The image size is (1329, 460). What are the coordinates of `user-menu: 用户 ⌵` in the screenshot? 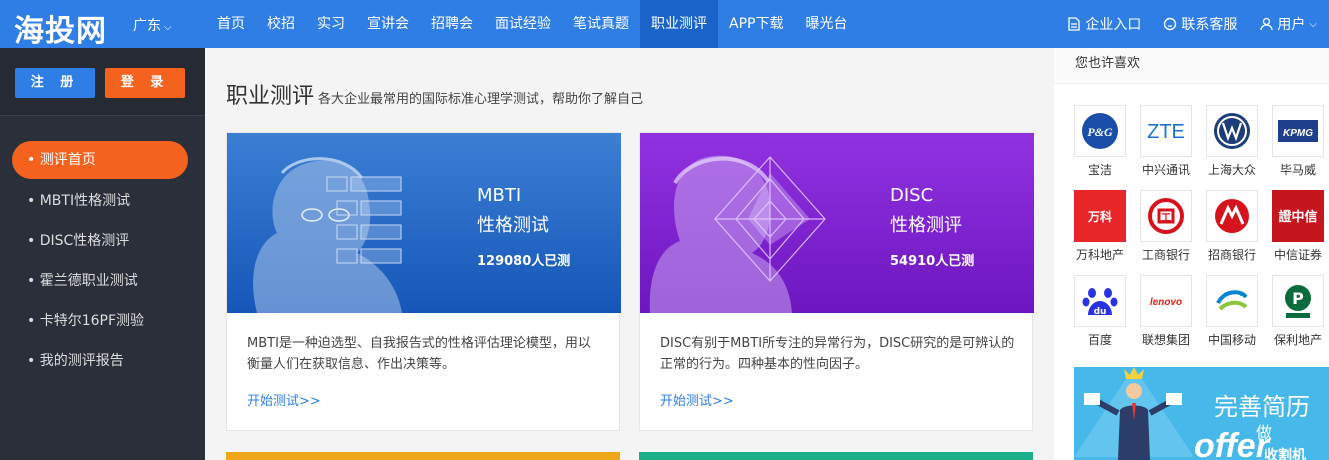 It's located at (1288, 24).